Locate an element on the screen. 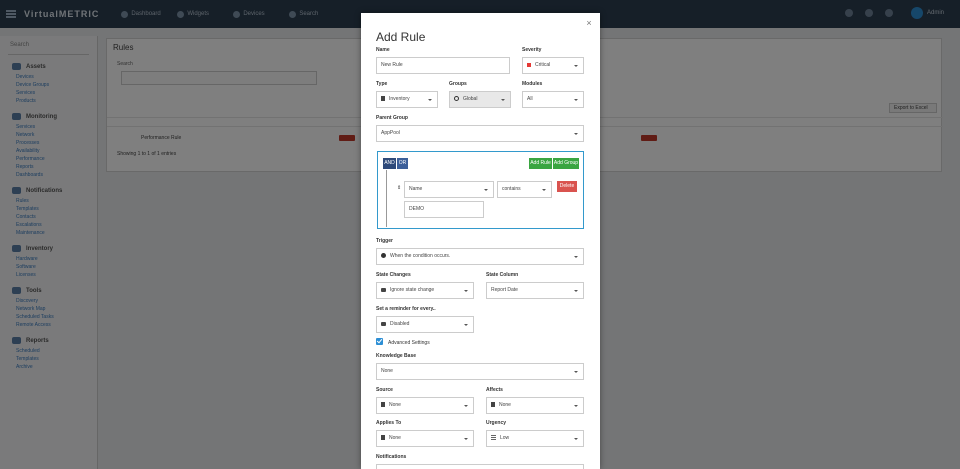  inventory-icon is located at coordinates (383, 99).